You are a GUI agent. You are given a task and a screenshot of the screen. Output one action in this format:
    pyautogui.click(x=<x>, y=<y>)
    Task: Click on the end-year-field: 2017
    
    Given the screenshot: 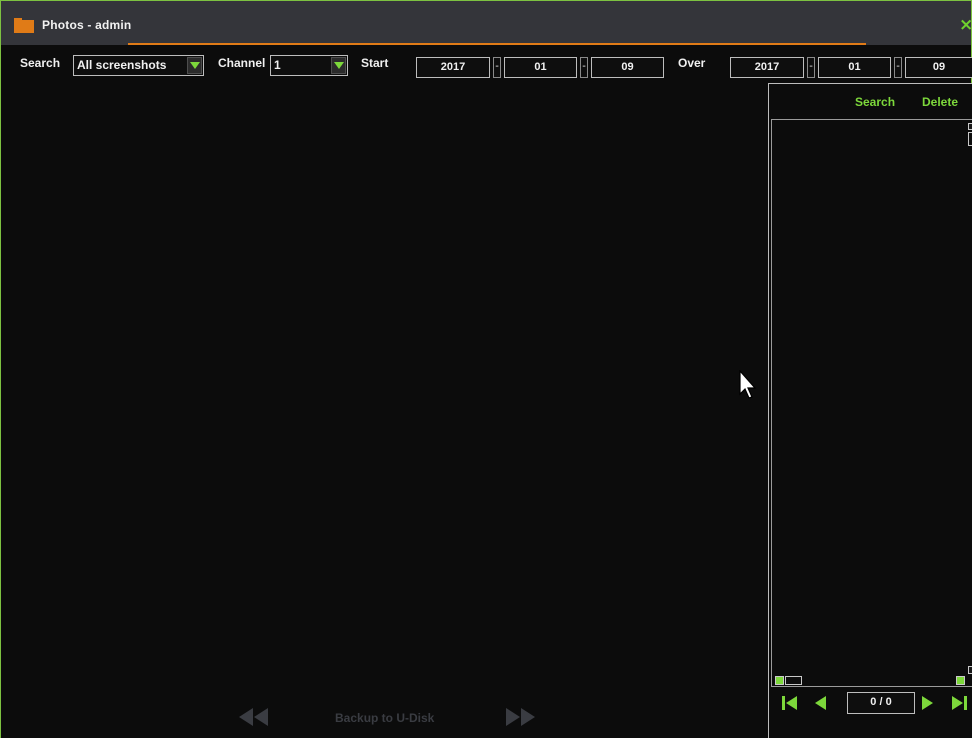 What is the action you would take?
    pyautogui.click(x=767, y=67)
    